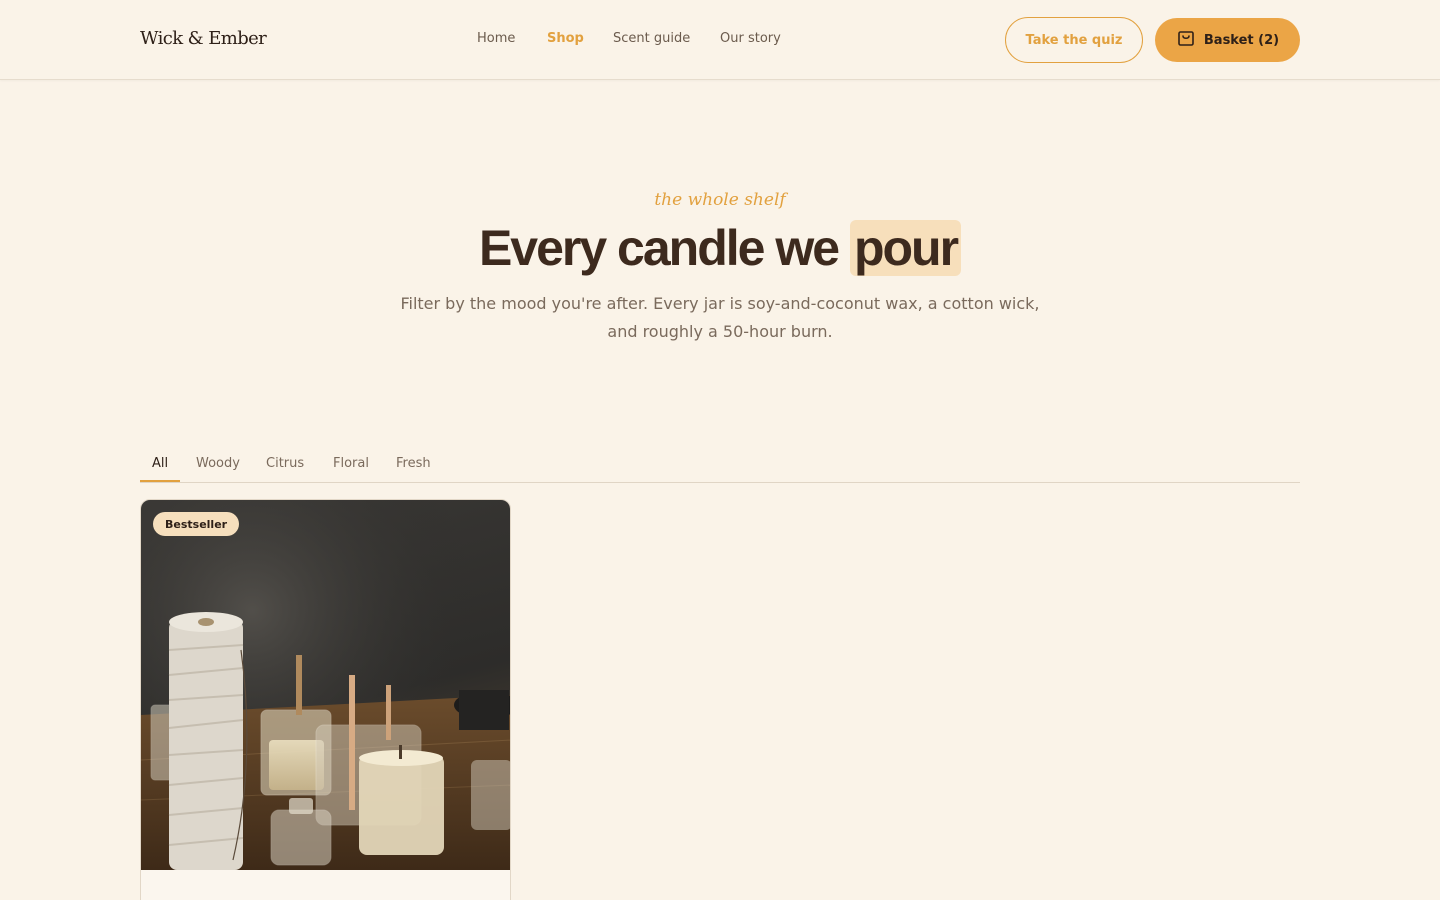  What do you see at coordinates (1241, 40) in the screenshot?
I see `basket-label: Basket (2)` at bounding box center [1241, 40].